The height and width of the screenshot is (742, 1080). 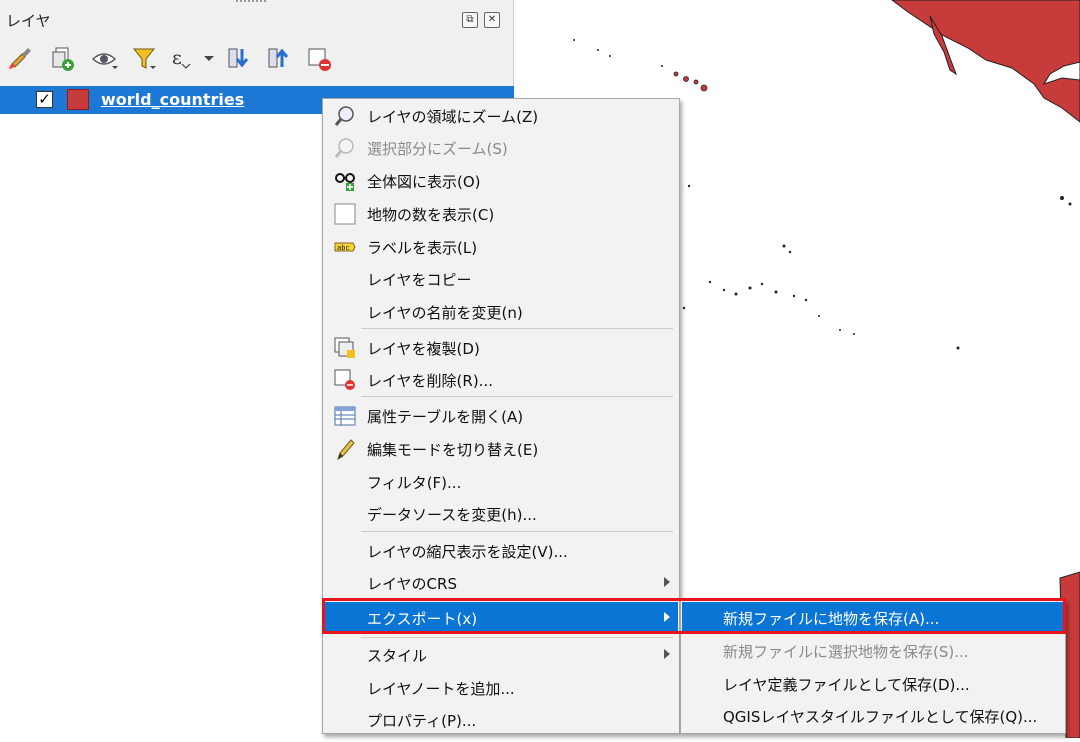 What do you see at coordinates (28, 21) in the screenshot?
I see `panel-title: レイヤ` at bounding box center [28, 21].